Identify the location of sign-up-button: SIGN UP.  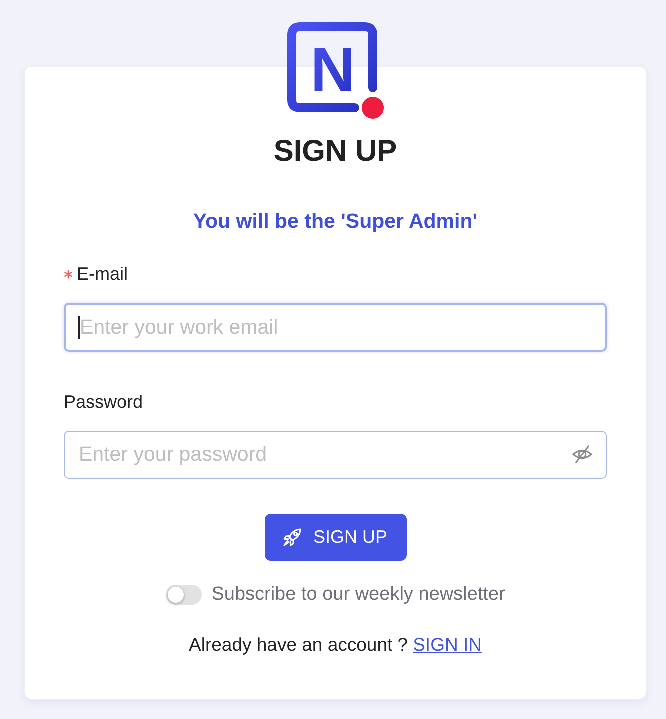
(335, 537).